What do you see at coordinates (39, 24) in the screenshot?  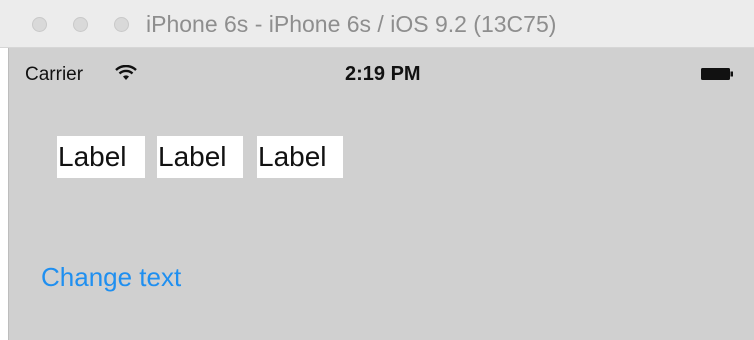 I see `close-window-button` at bounding box center [39, 24].